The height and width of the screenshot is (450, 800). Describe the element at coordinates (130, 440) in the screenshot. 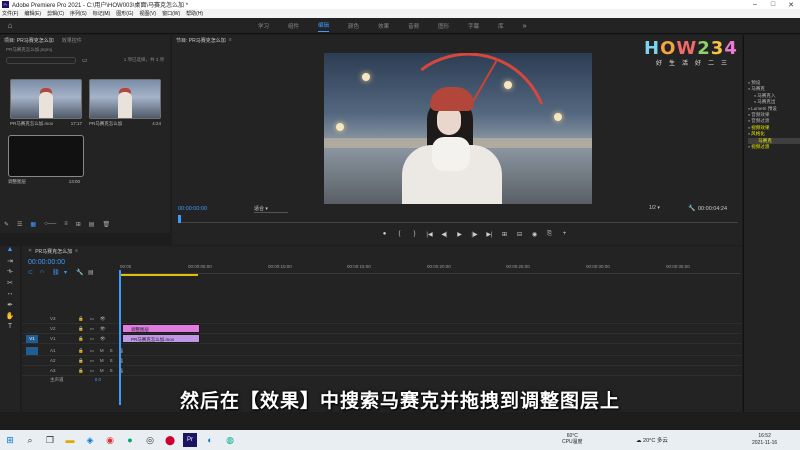

I see `app-icon: ●` at that location.